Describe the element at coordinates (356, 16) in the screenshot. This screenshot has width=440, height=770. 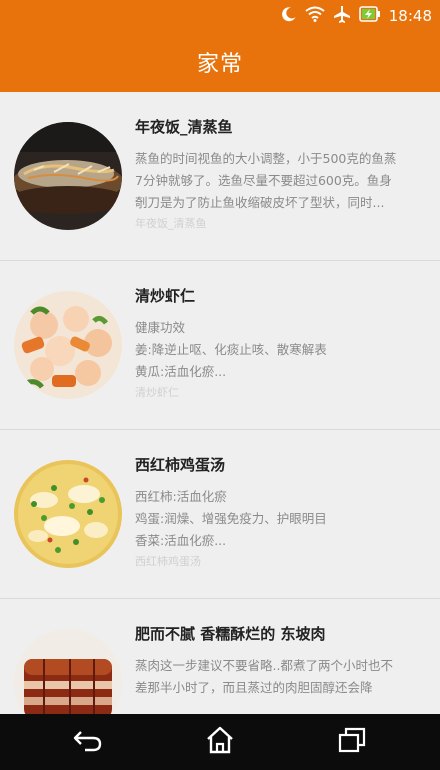
I see `status-icons: 18:48` at that location.